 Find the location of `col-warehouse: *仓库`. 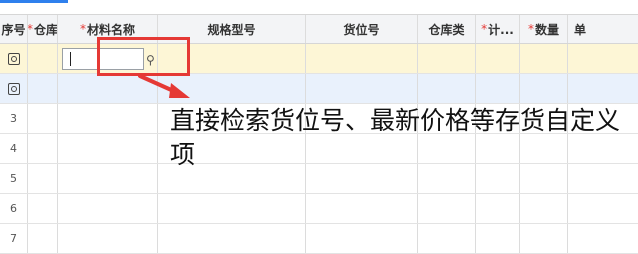

col-warehouse: *仓库 is located at coordinates (43, 29).